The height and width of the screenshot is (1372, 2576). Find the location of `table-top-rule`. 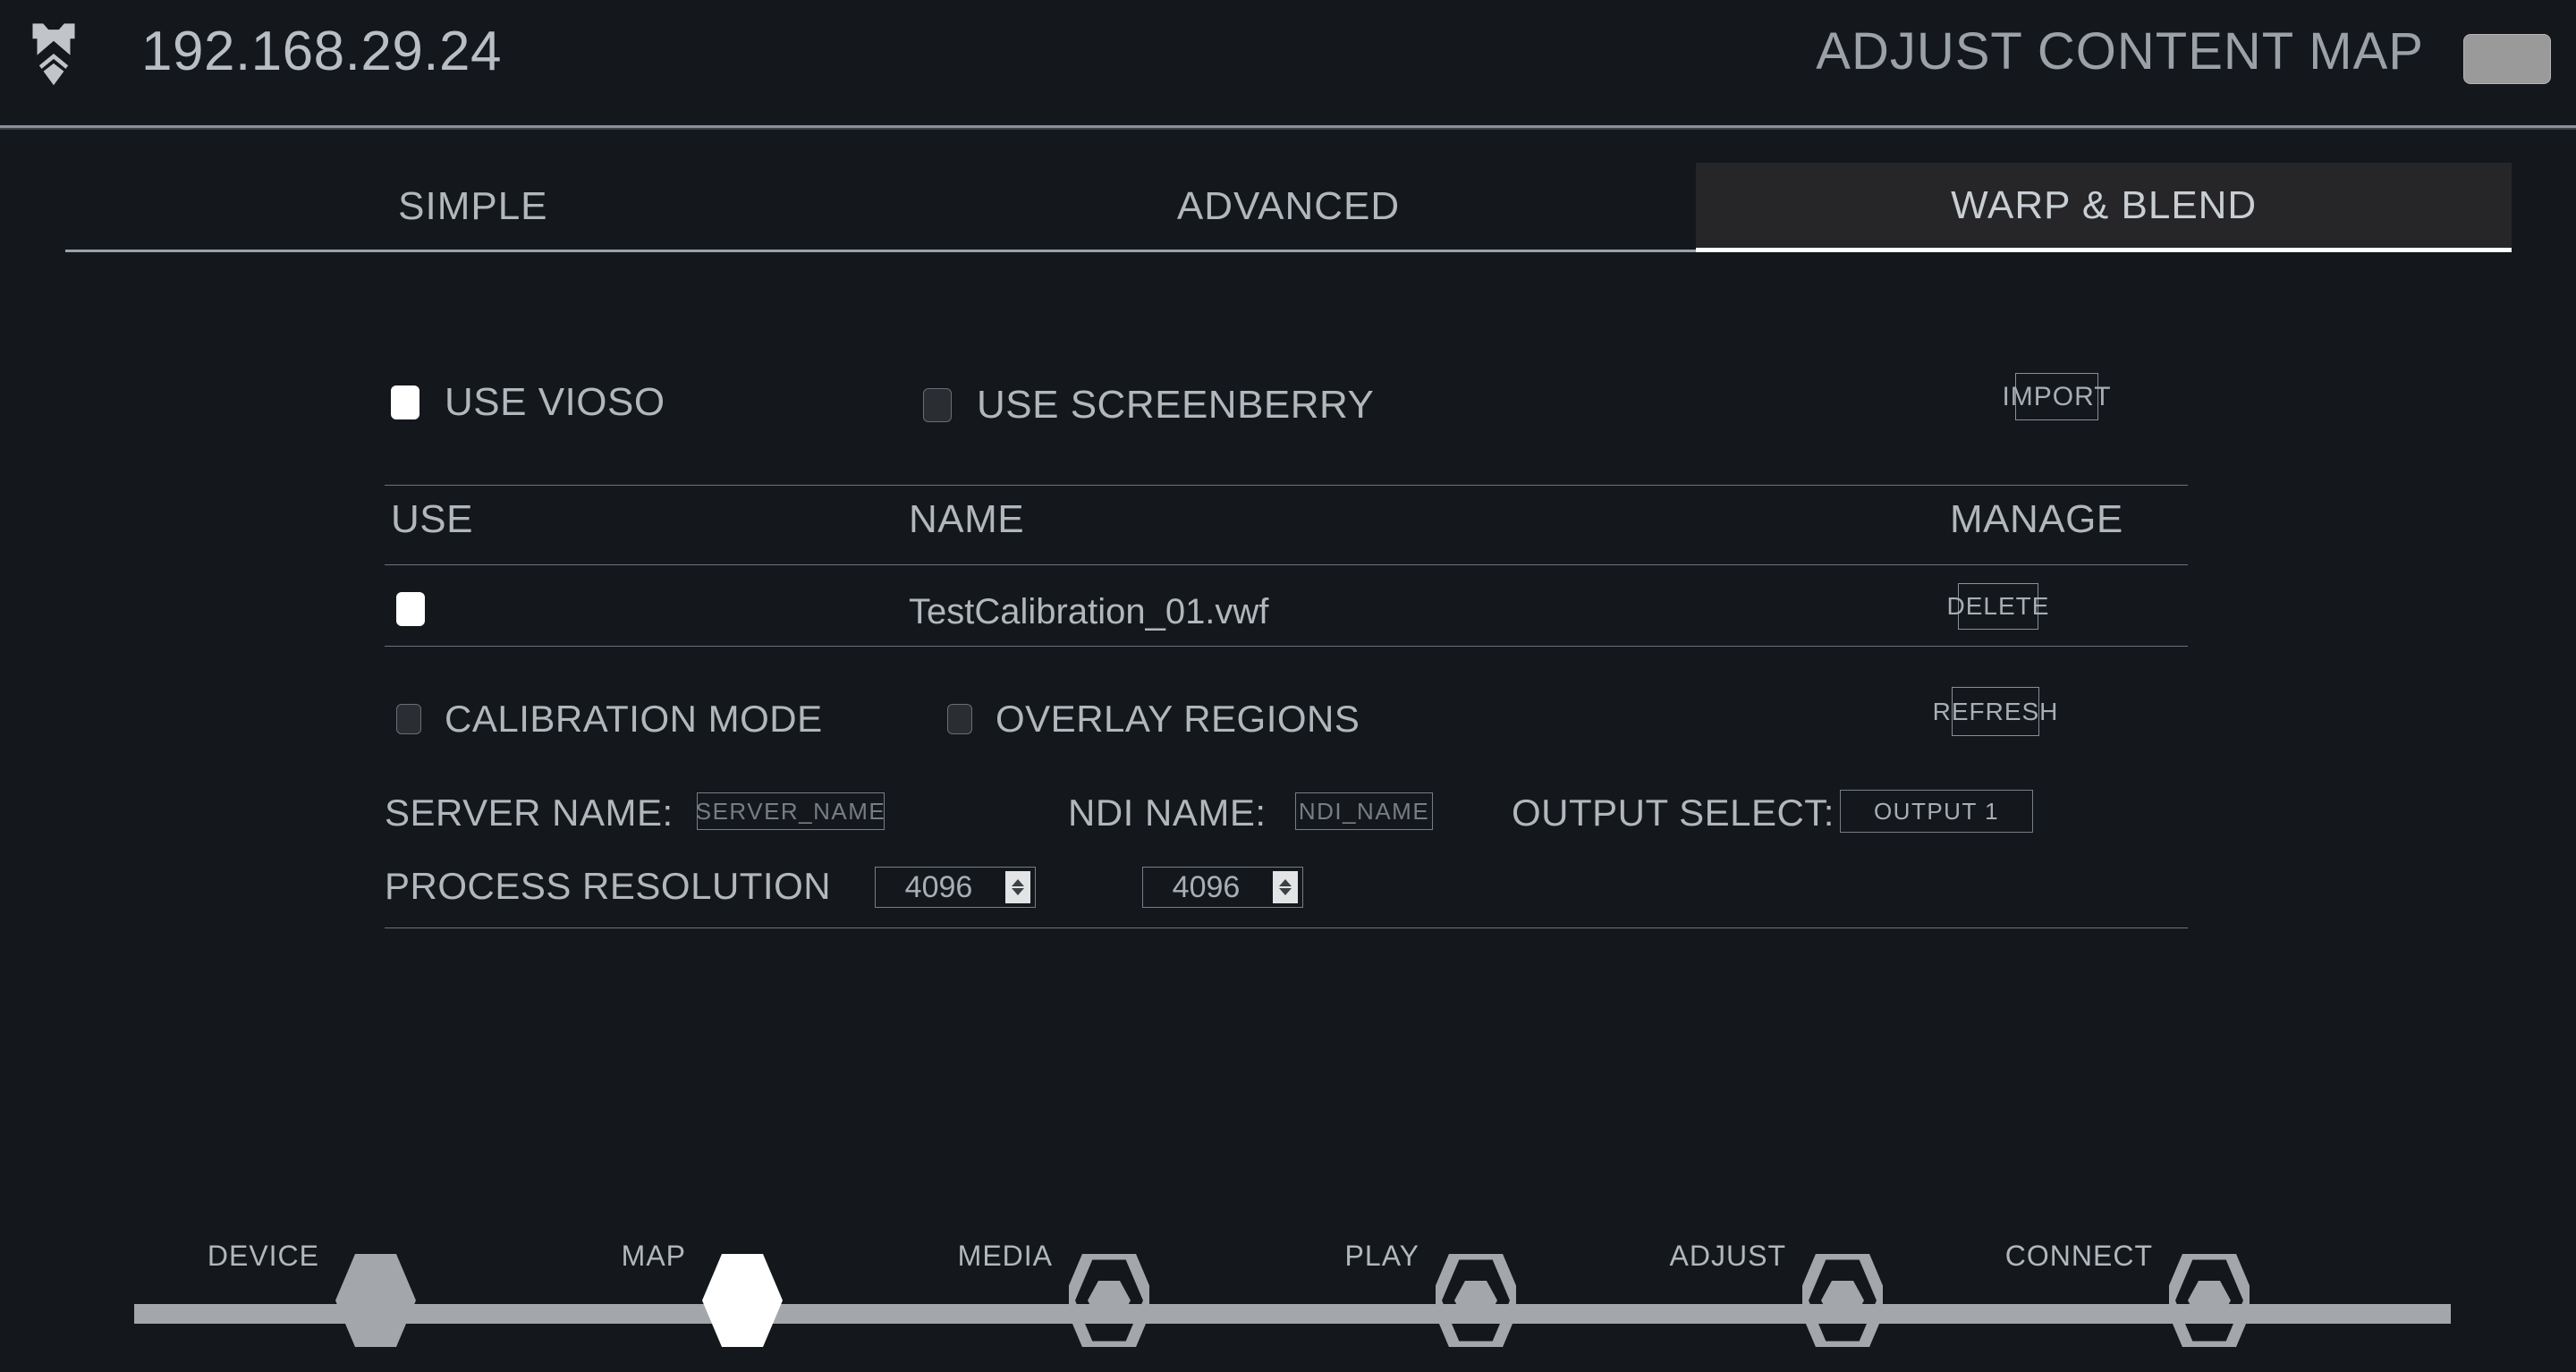

table-top-rule is located at coordinates (1286, 485).